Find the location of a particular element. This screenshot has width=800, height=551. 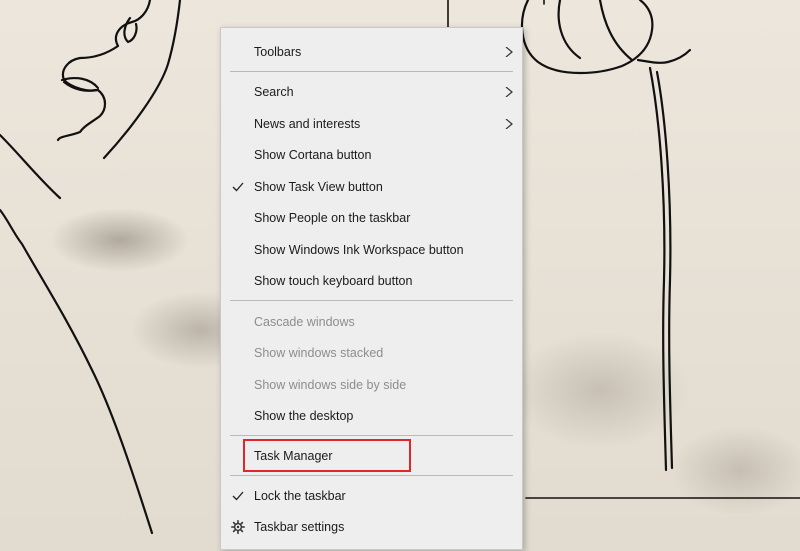

menu-item-show-task-view-button: Show Task View button is located at coordinates (371, 187).